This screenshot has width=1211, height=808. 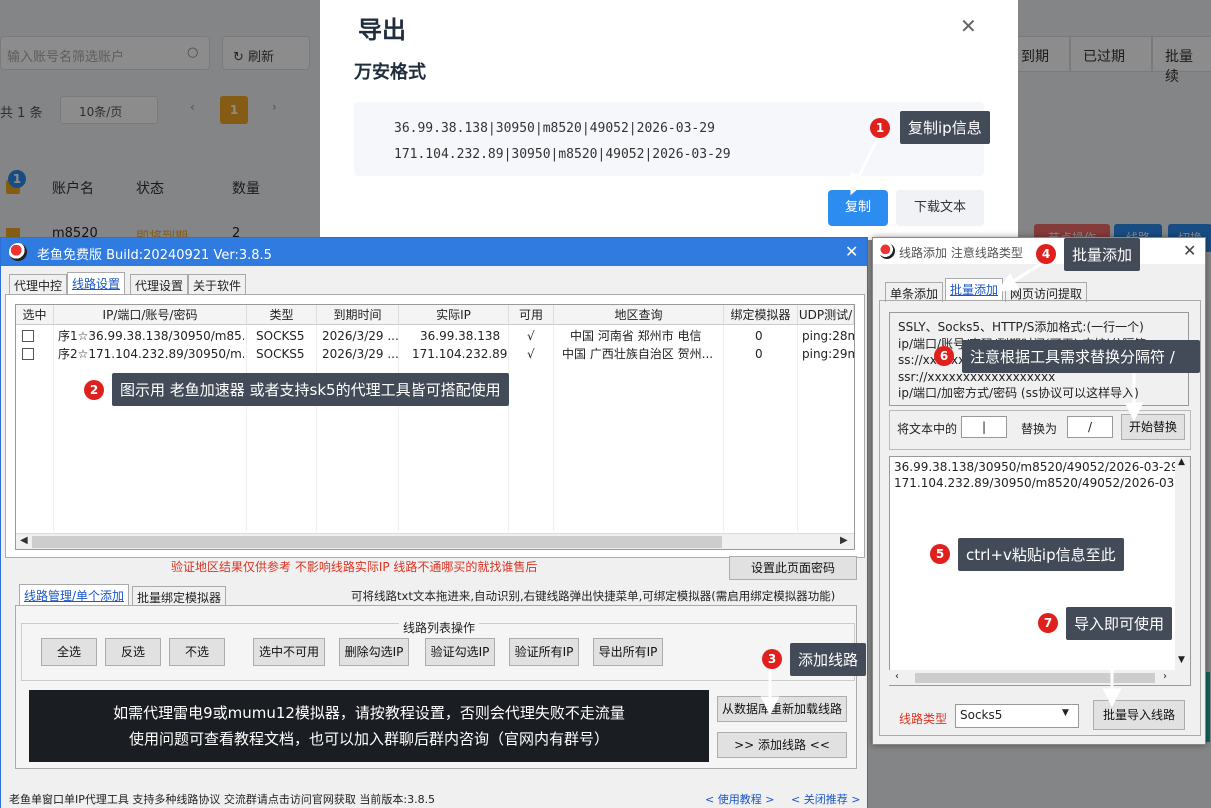 What do you see at coordinates (938, 498) in the screenshot?
I see `arrow-5-head` at bounding box center [938, 498].